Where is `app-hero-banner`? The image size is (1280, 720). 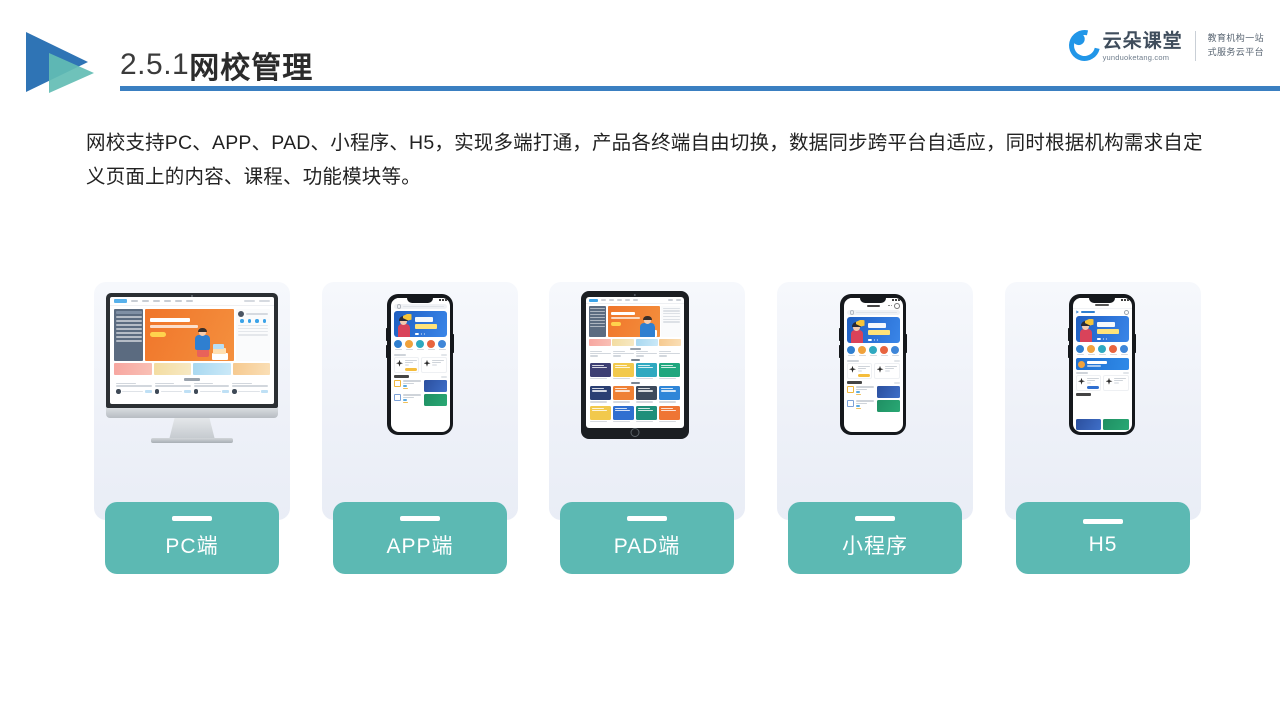
app-hero-banner is located at coordinates (420, 323).